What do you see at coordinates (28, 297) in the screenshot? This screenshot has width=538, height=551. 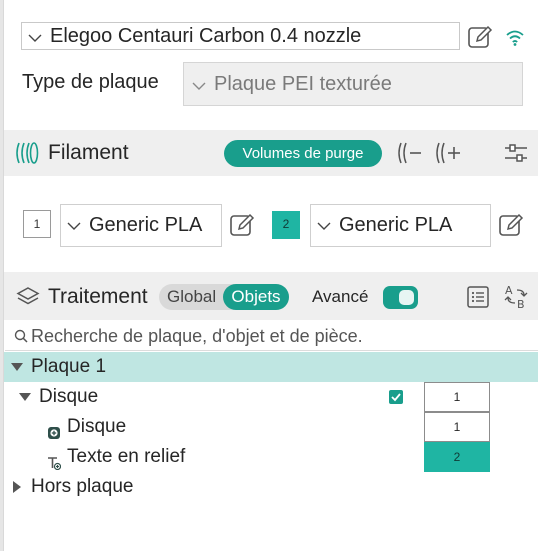 I see `layers-icon` at bounding box center [28, 297].